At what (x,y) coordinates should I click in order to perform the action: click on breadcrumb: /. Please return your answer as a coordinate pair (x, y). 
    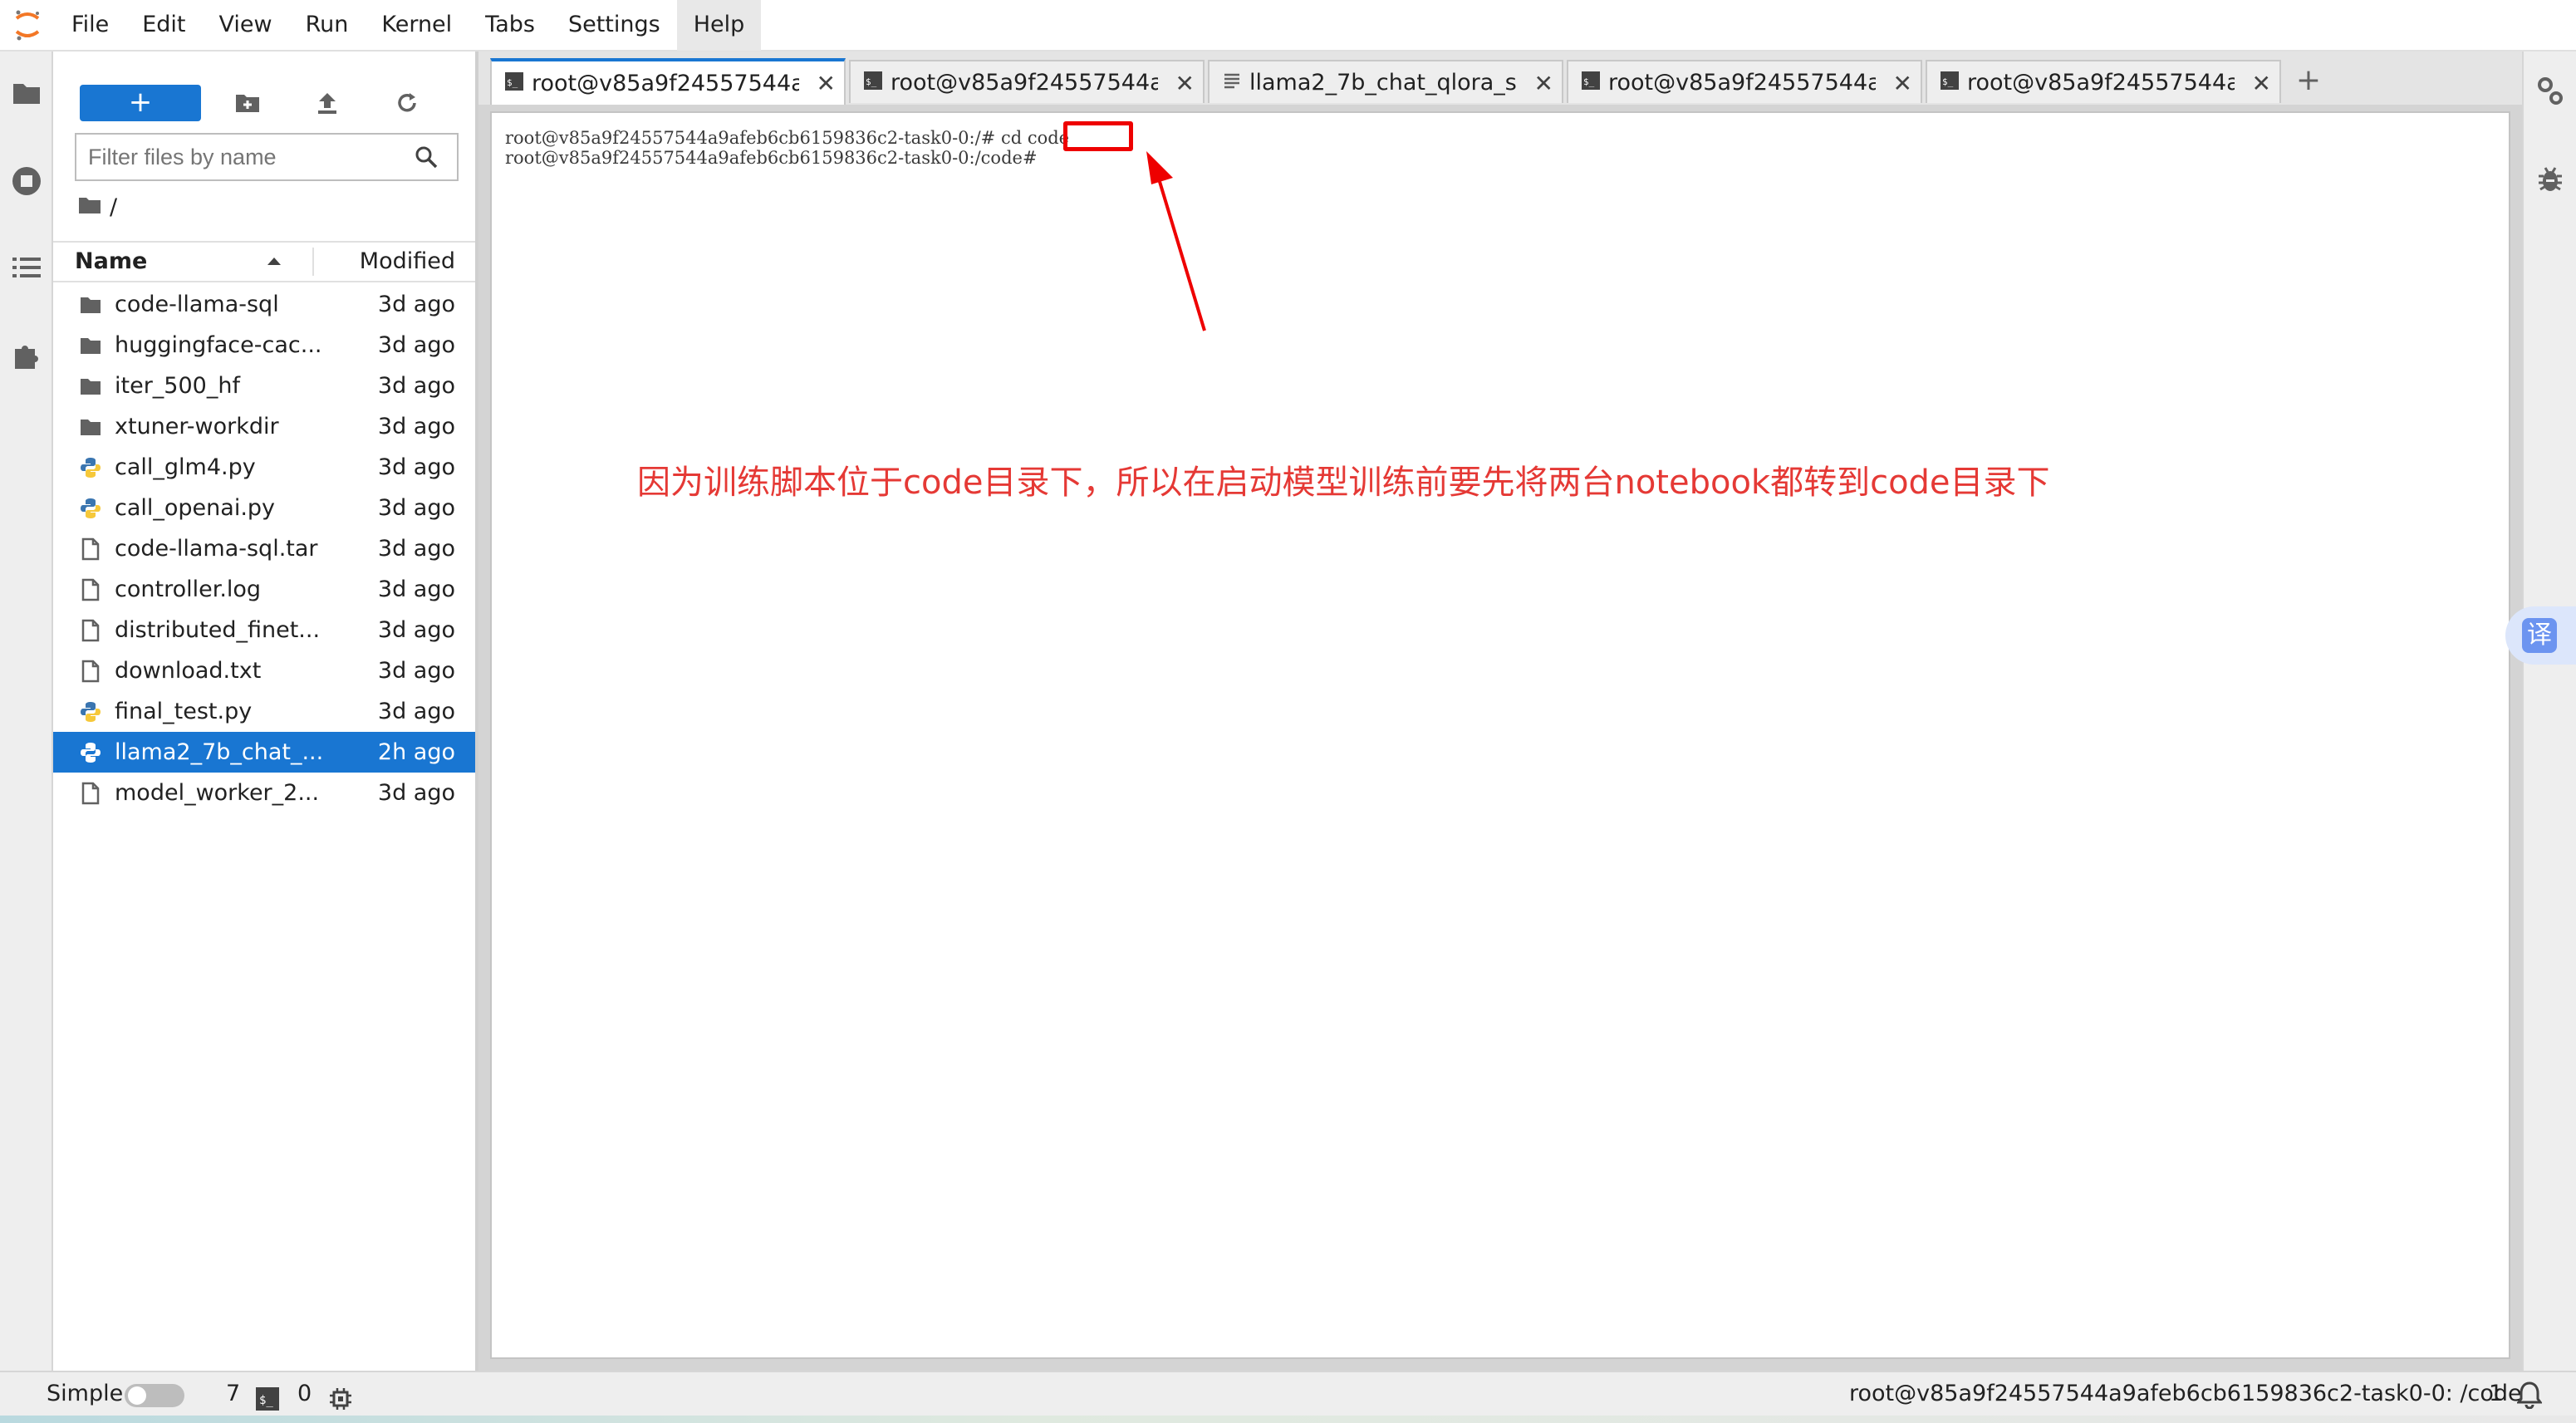
    Looking at the image, I should click on (97, 207).